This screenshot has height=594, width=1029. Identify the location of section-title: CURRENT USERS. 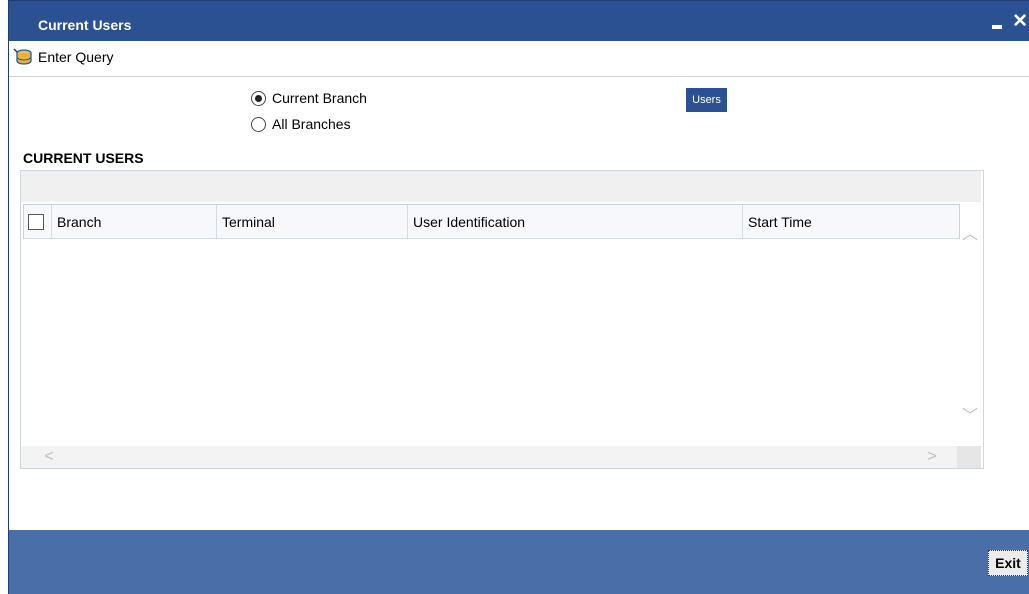
(83, 158).